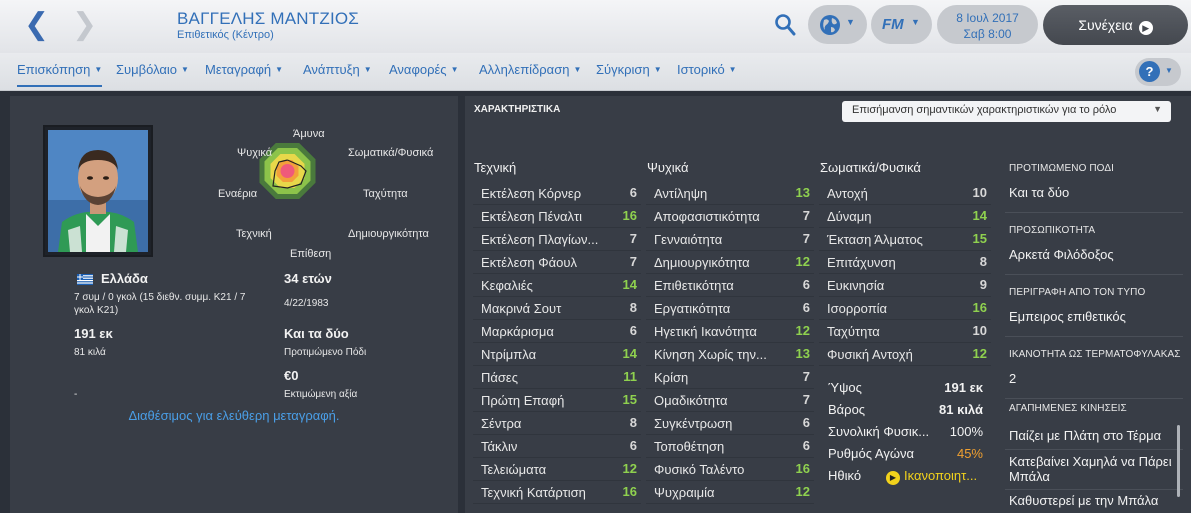 This screenshot has height=513, width=1191. Describe the element at coordinates (1061, 168) in the screenshot. I see `preferred-foot-heading: ΠΡΟΤΙΜΩΜΕΝΟ ΠΟΔΙ` at that location.